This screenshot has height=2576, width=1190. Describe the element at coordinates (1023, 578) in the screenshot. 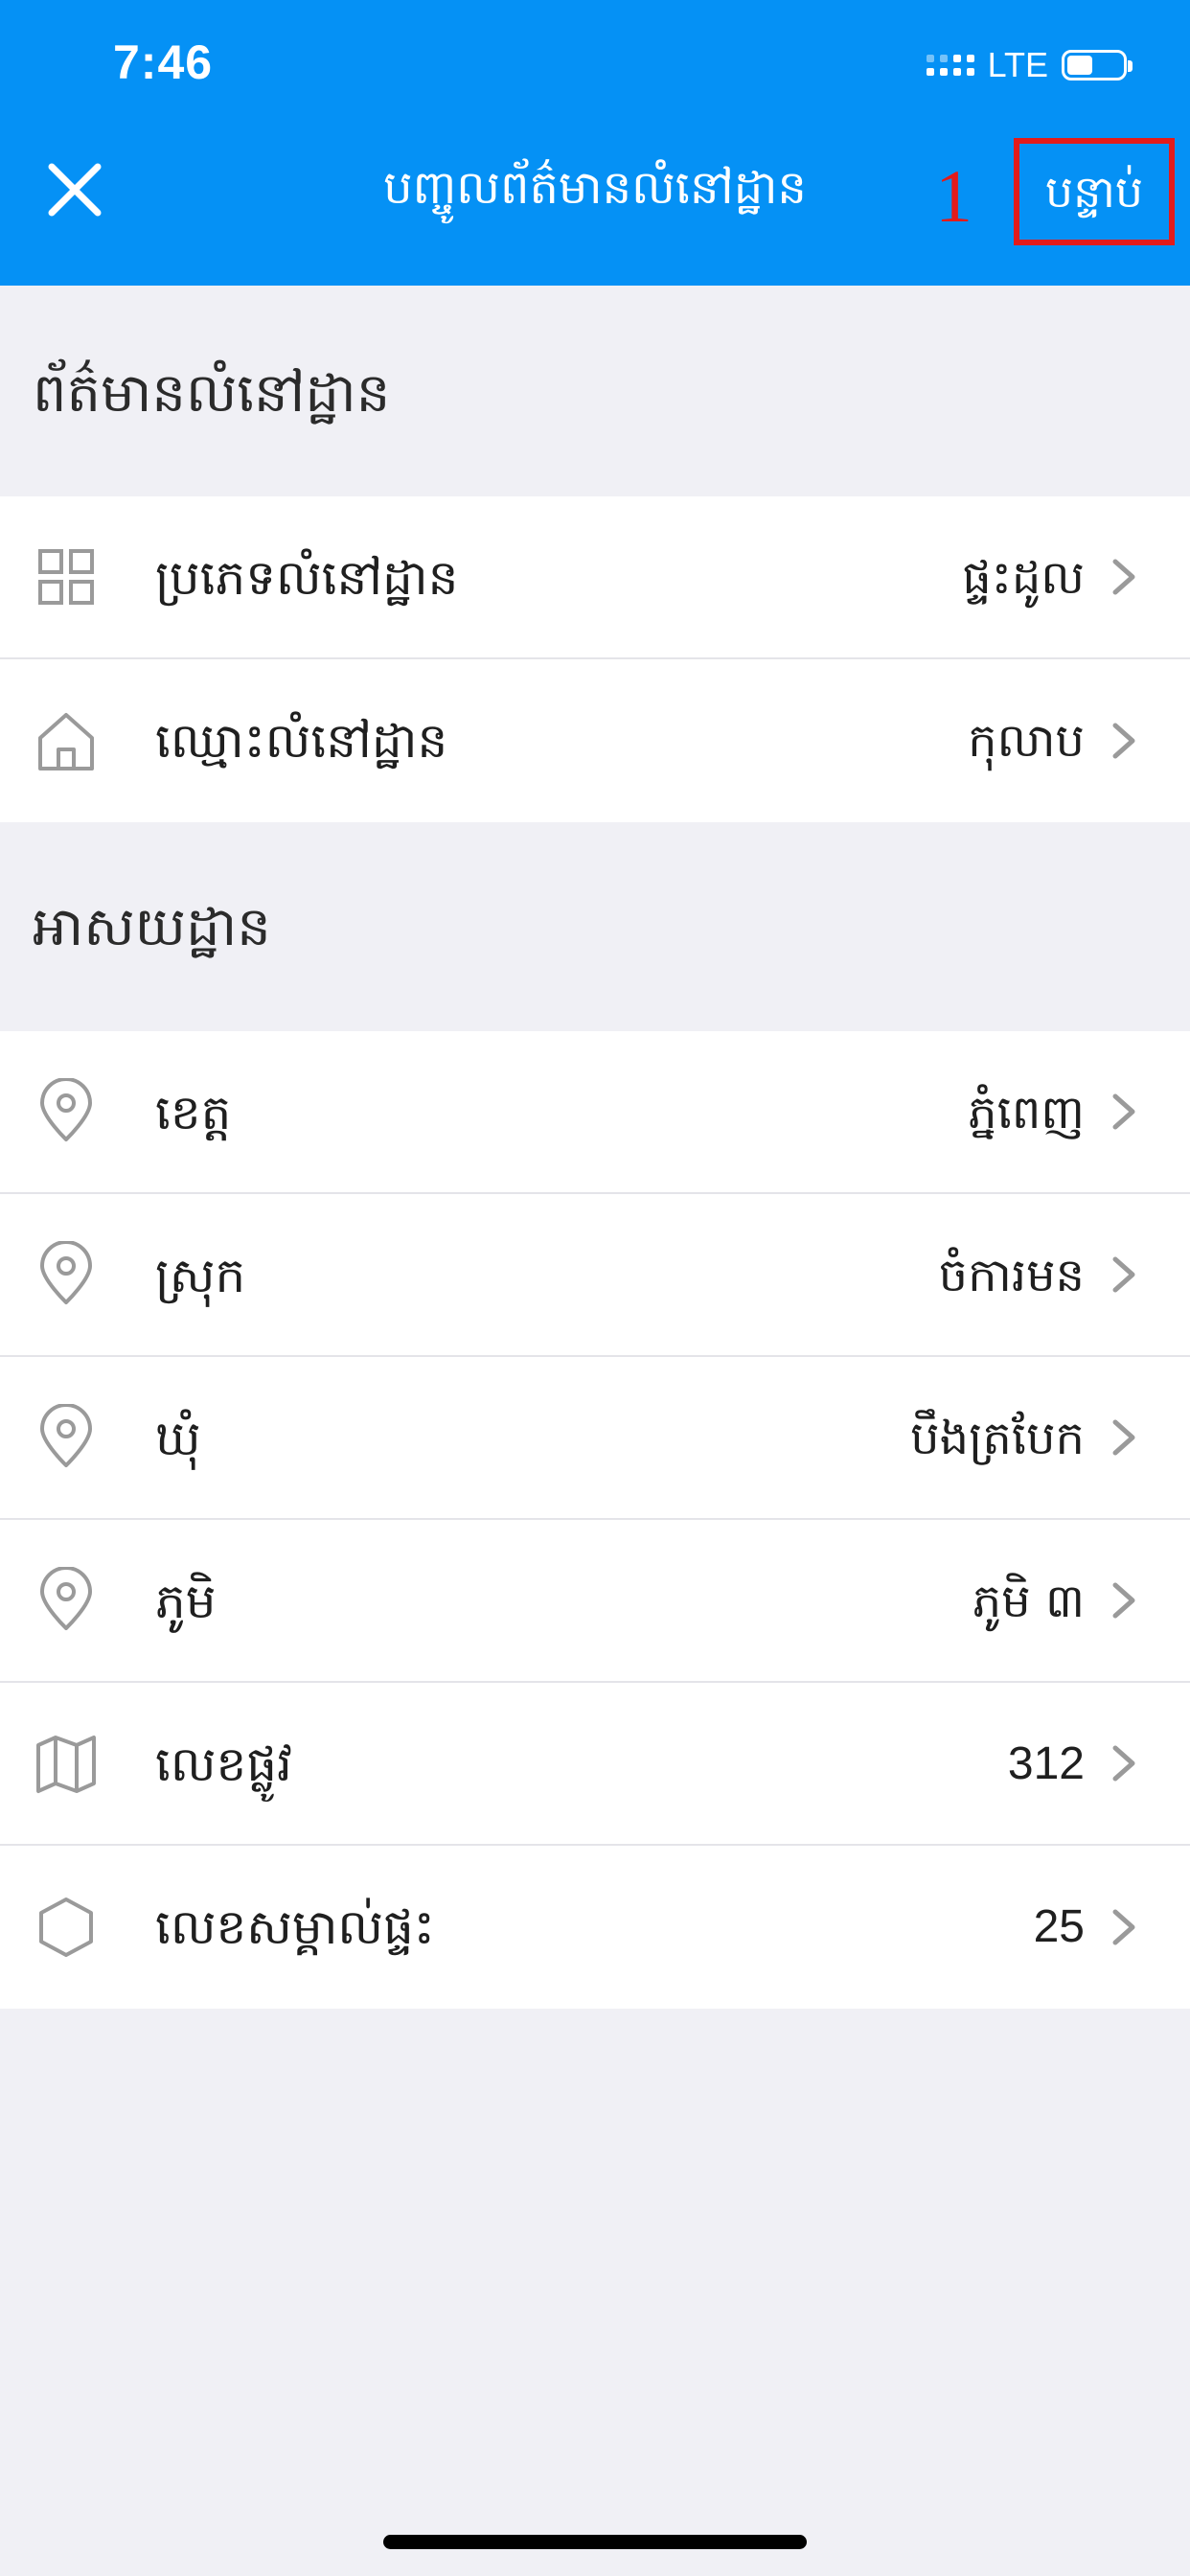

I see `row-value: ផ្ទះដូល` at that location.